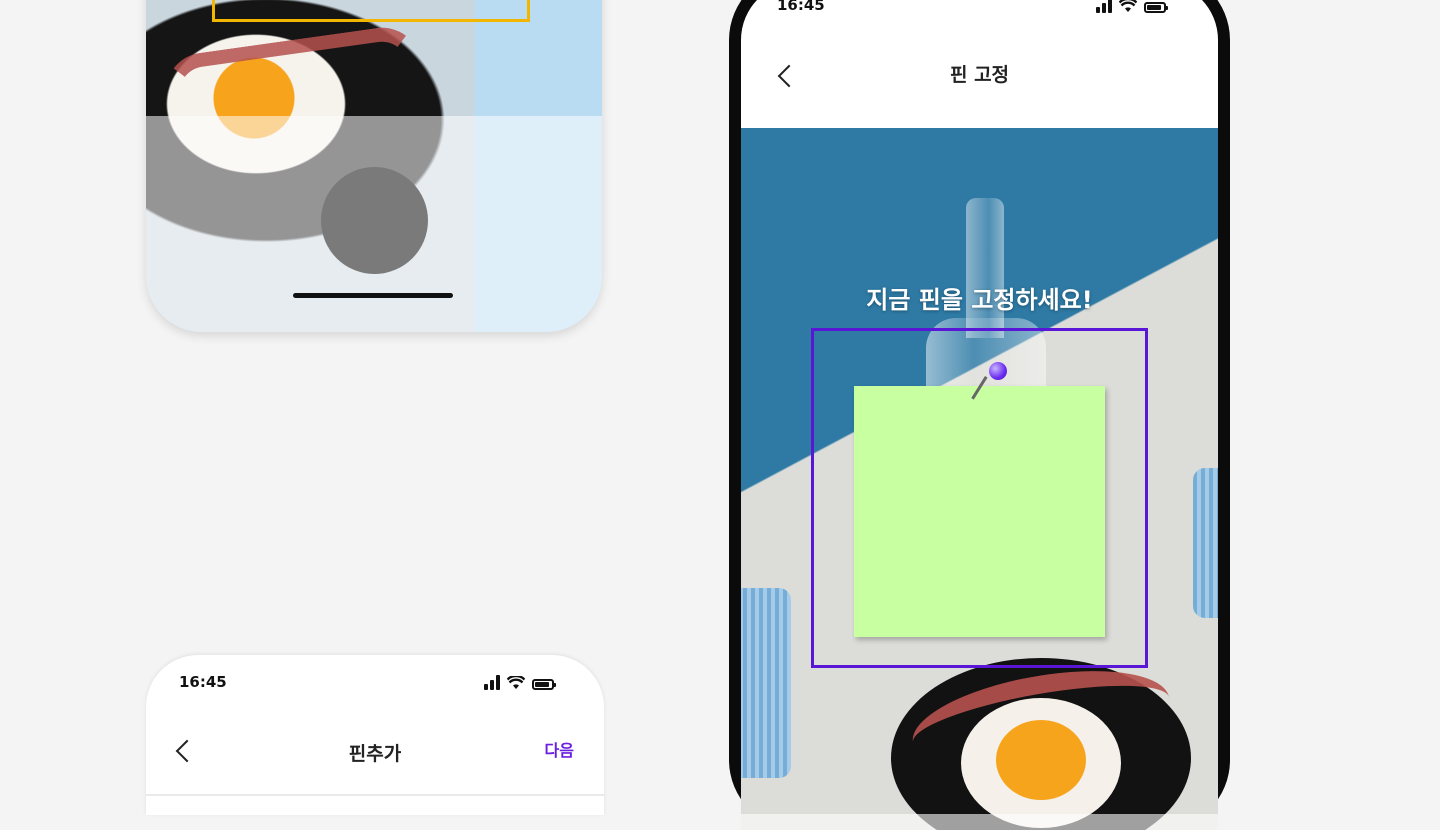 The image size is (1440, 830). I want to click on header-divider, so click(375, 795).